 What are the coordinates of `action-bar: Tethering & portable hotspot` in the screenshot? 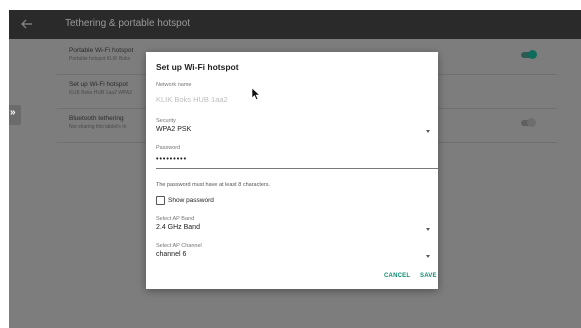 It's located at (295, 24).